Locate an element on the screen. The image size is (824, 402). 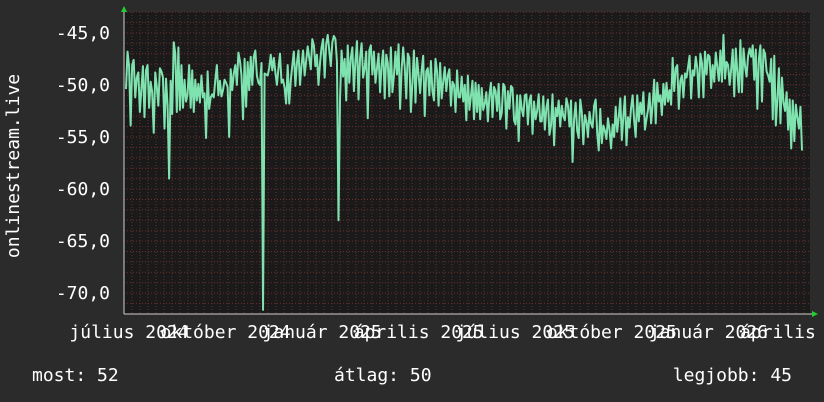
y-tick-label: -50,0 is located at coordinates (83, 85).